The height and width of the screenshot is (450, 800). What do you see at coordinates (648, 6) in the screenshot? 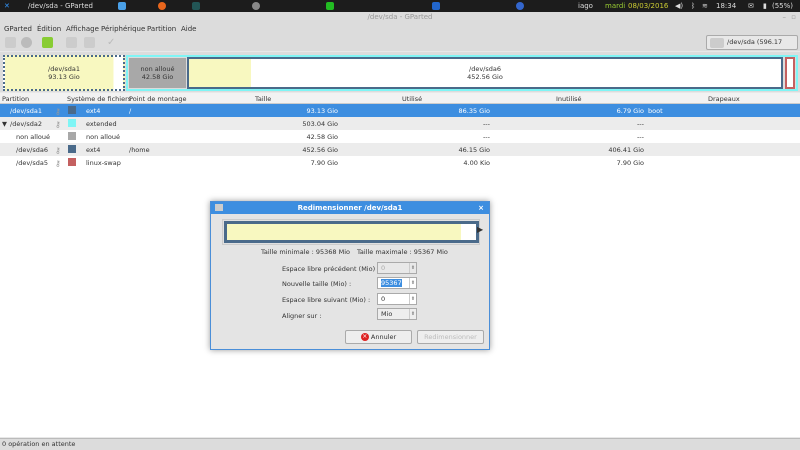
I see `date: 08/03/2016` at bounding box center [648, 6].